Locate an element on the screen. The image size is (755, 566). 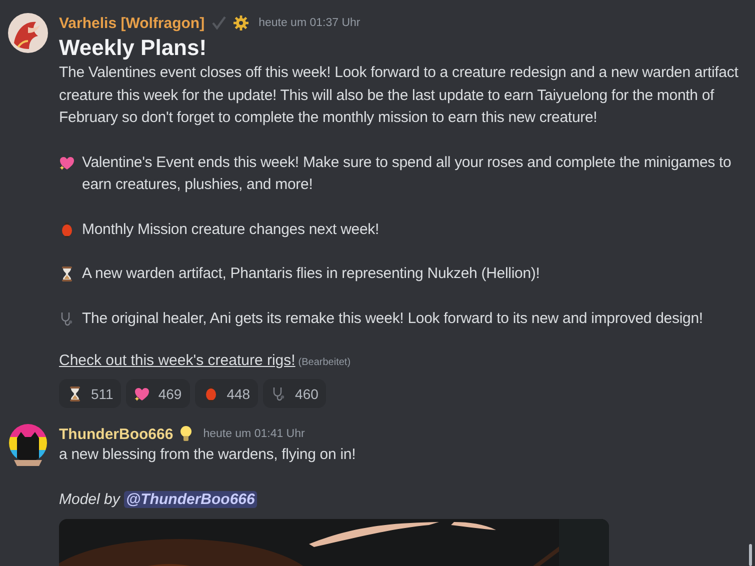
lantern-icon is located at coordinates (67, 230).